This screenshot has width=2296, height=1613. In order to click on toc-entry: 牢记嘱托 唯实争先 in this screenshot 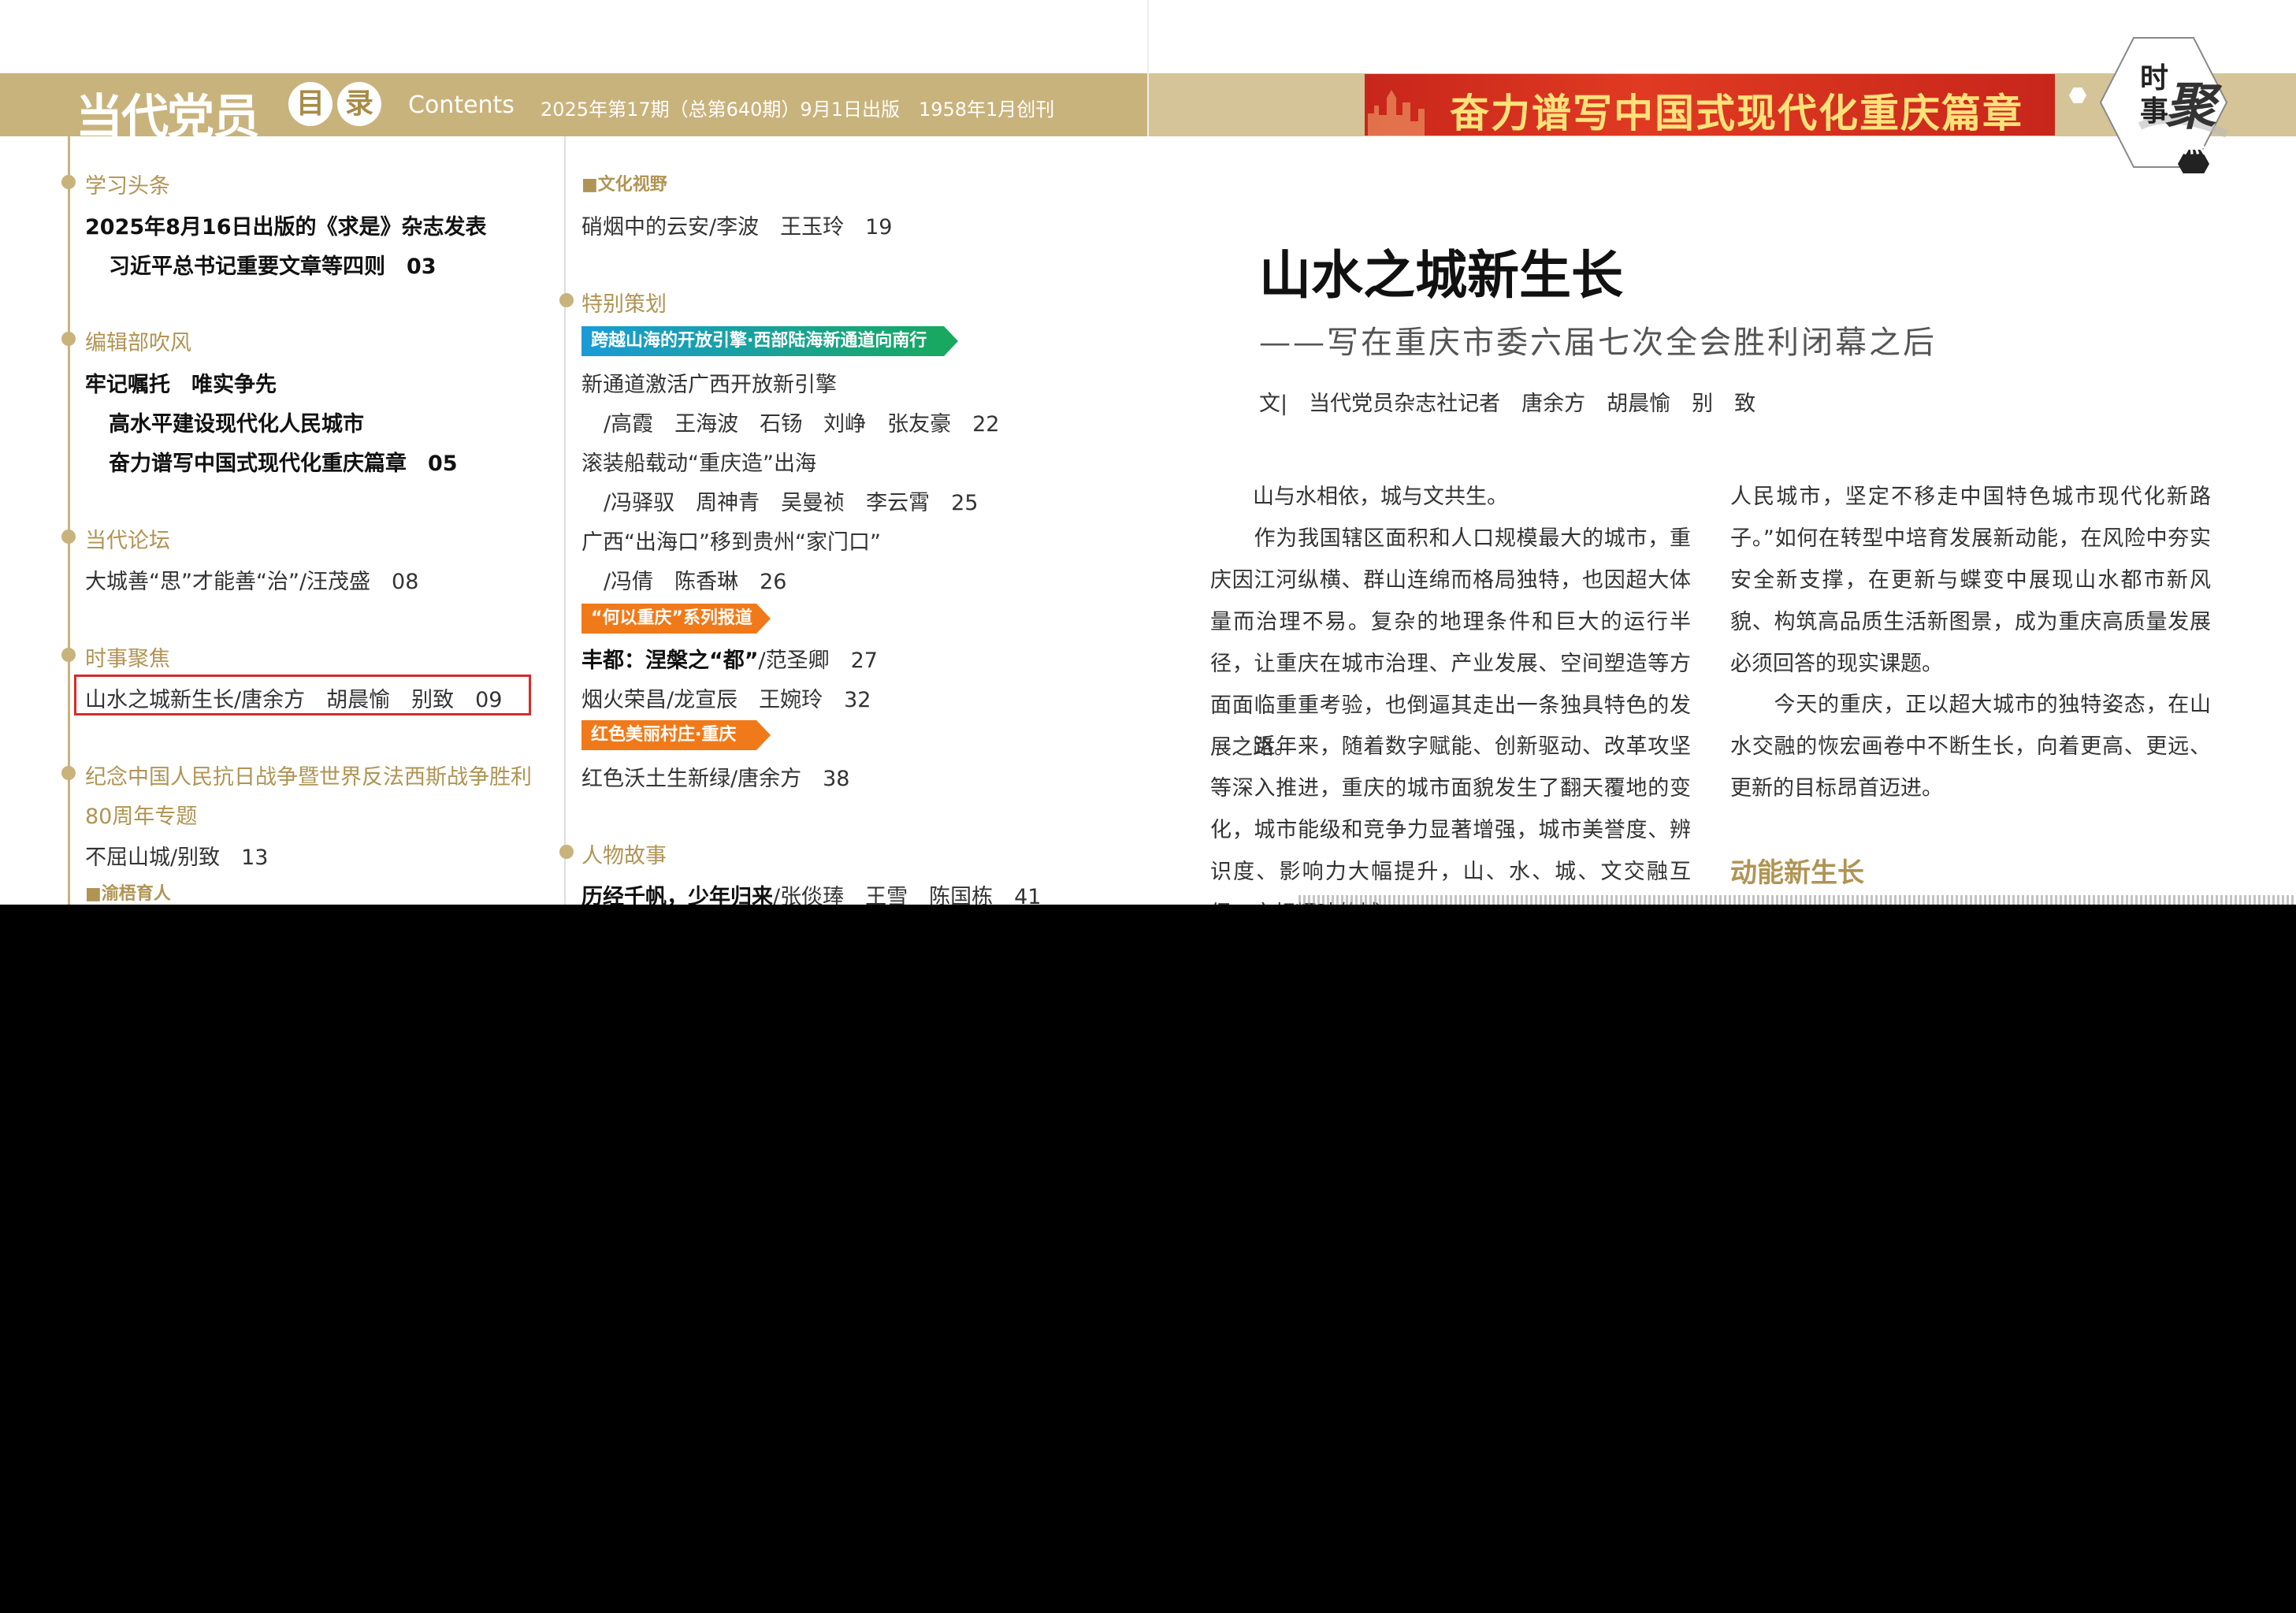, I will do `click(181, 382)`.